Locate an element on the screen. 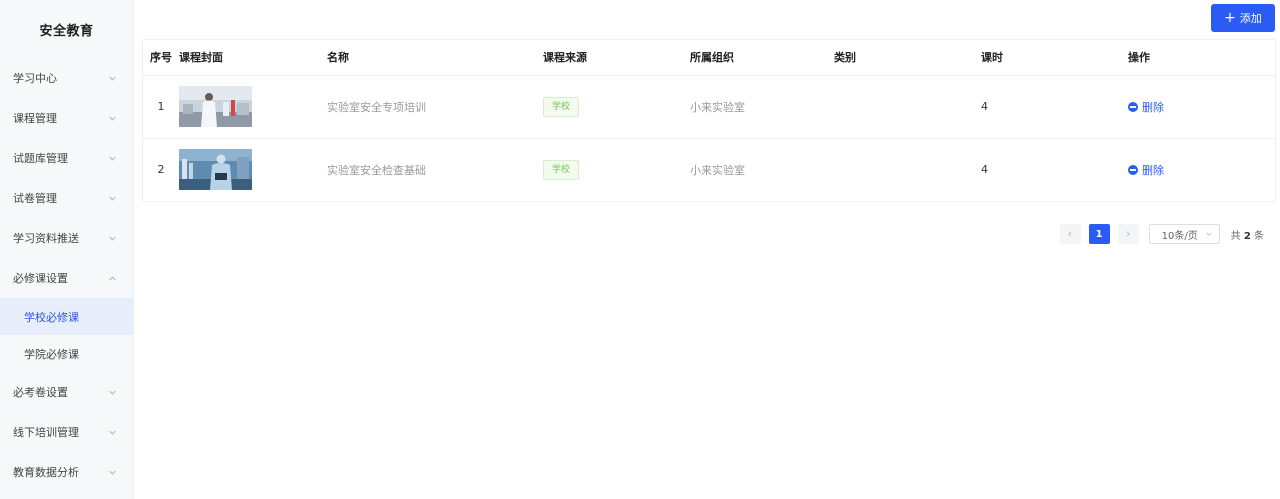  sidebar-item-label: 课程管理 is located at coordinates (35, 118).